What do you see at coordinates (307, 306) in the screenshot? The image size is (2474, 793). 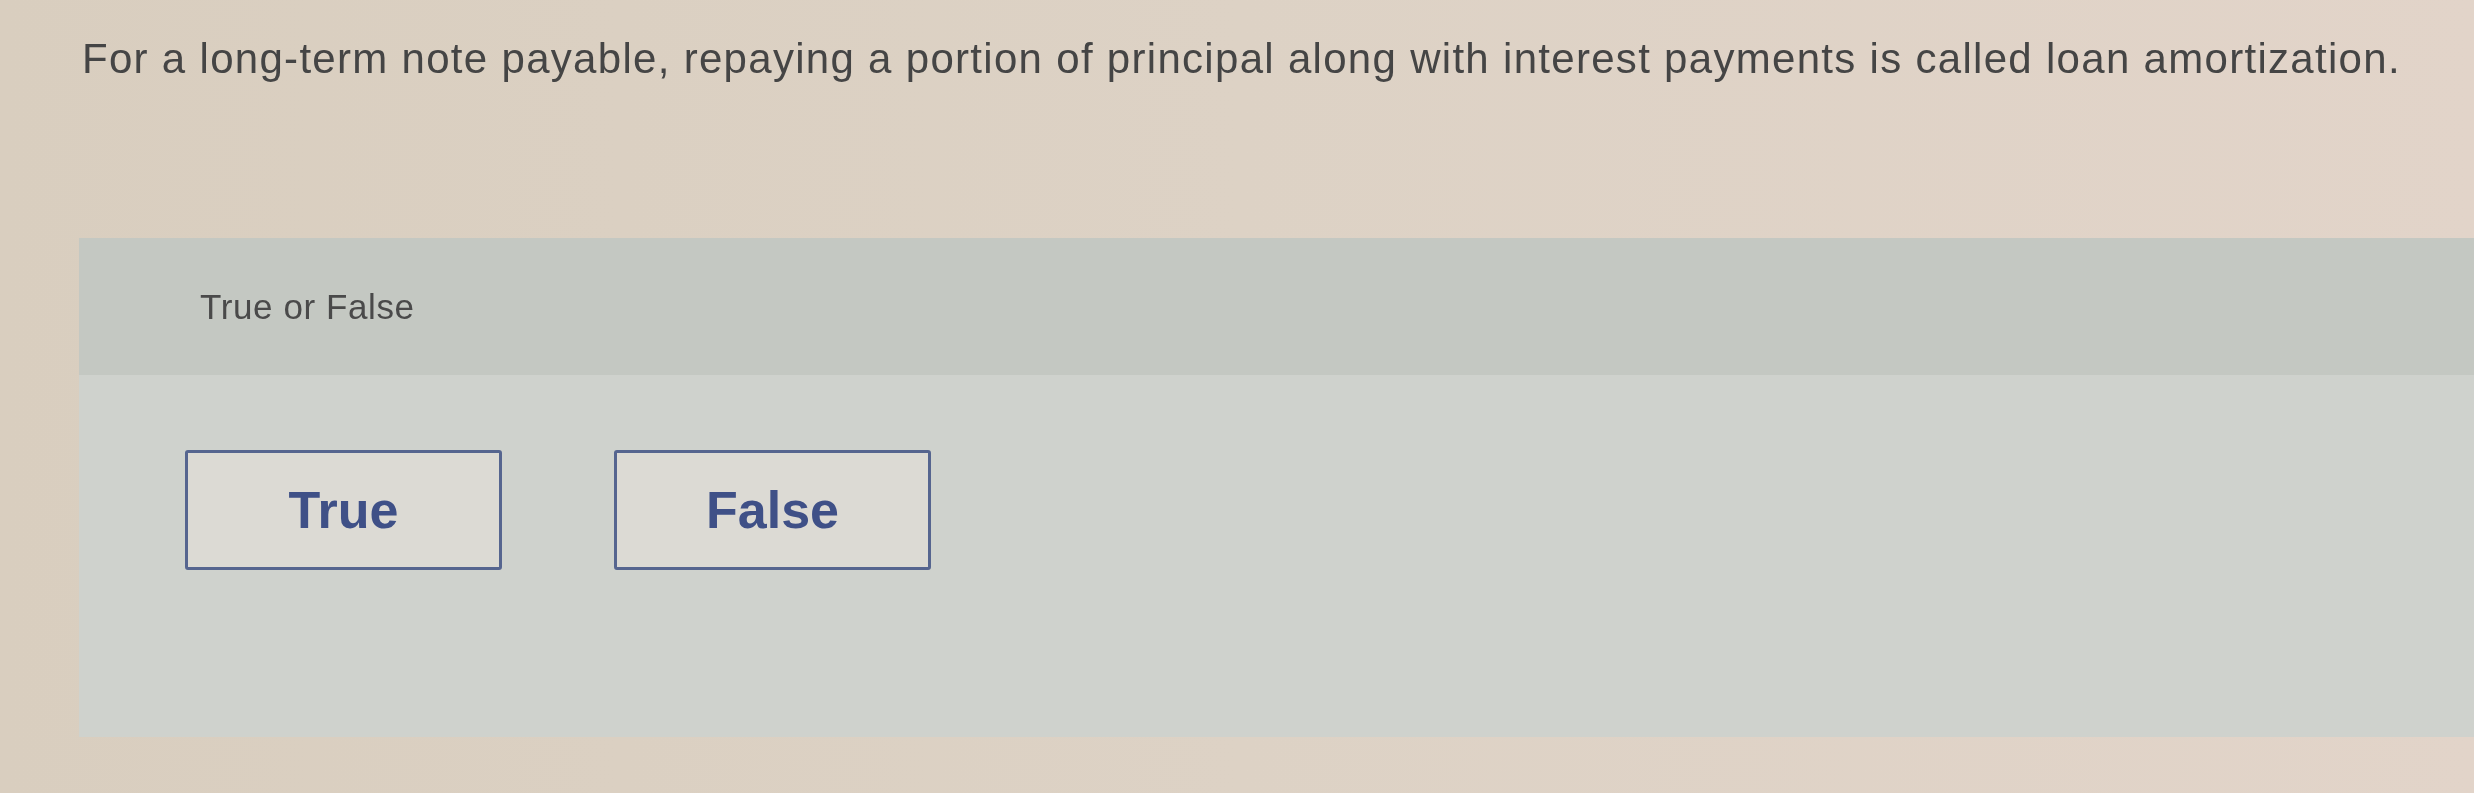 I see `prompt-text: True or False` at bounding box center [307, 306].